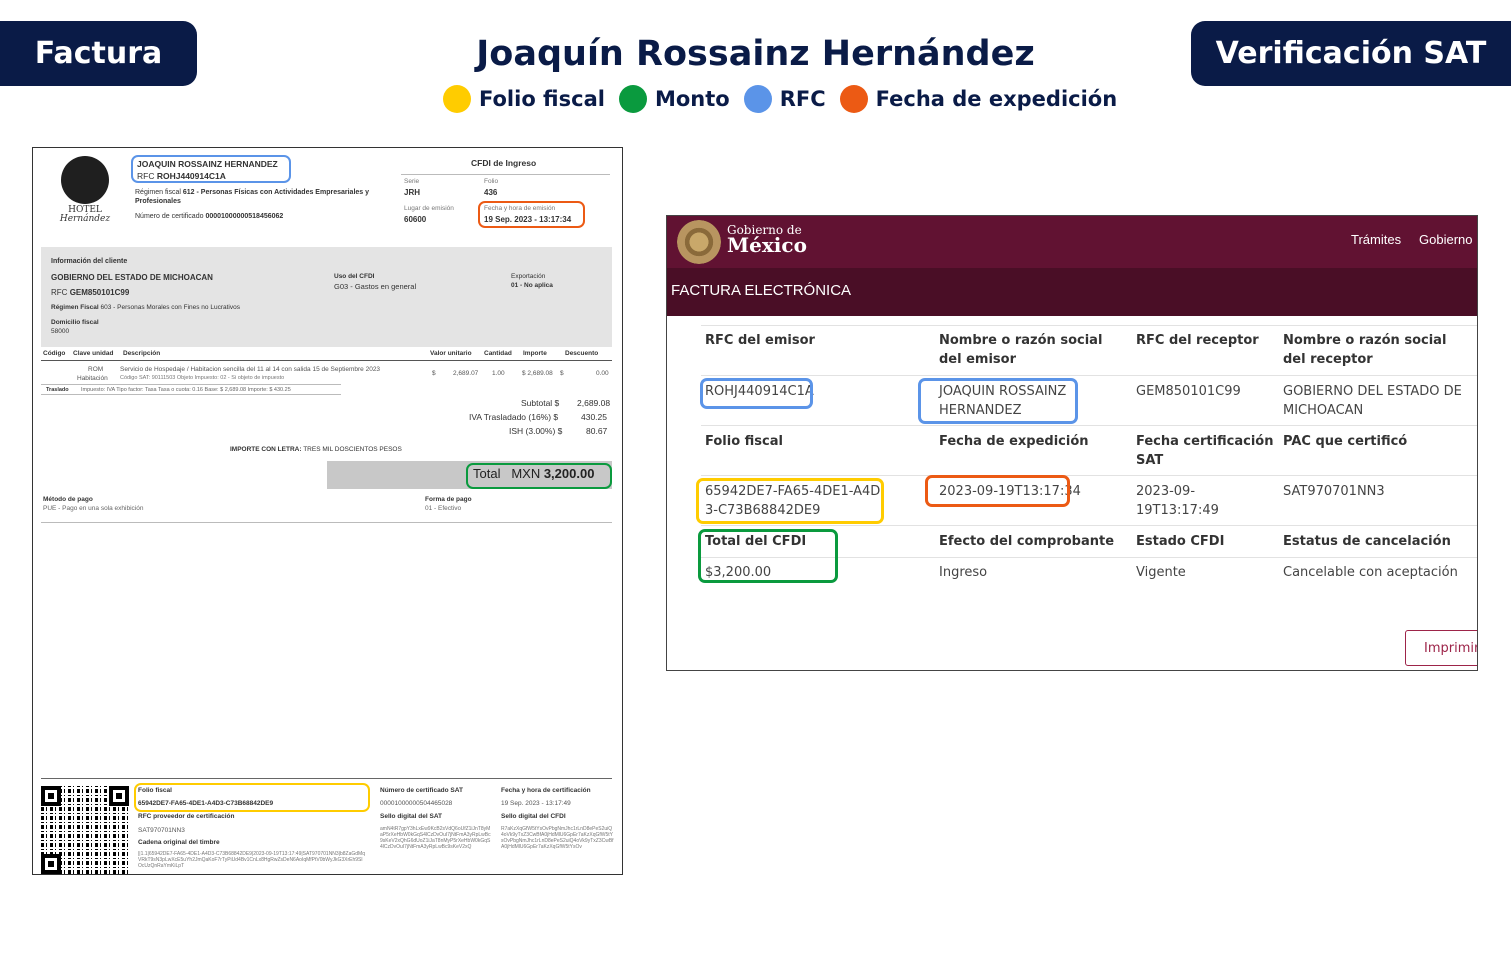  I want to click on cfdi-type: CFDI de Ingreso, so click(504, 163).